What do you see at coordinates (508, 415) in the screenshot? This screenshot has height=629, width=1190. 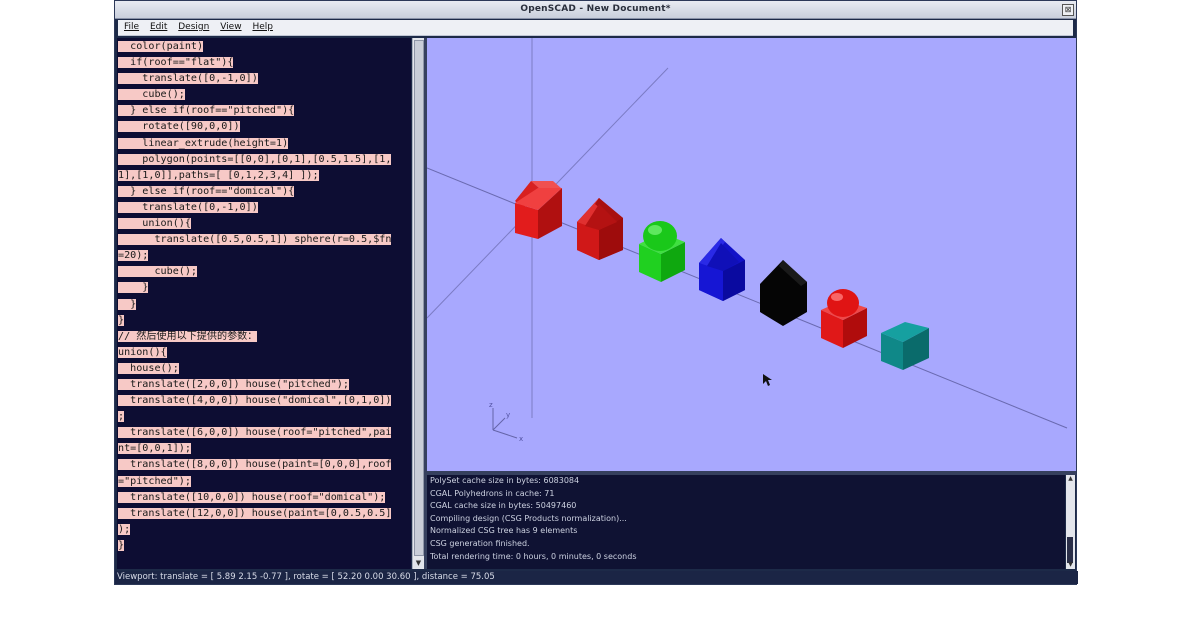 I see `y-axis-label: y` at bounding box center [508, 415].